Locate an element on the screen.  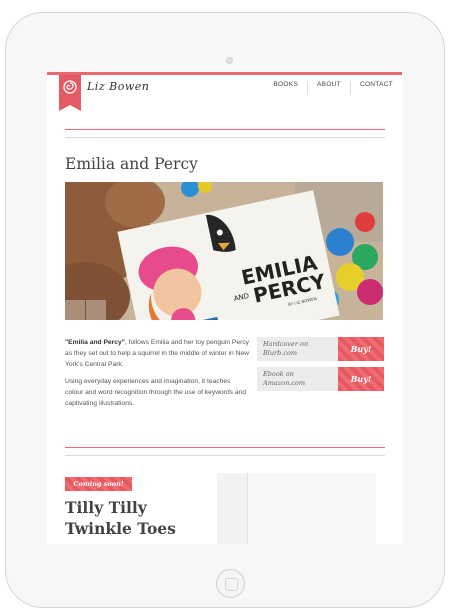
gallery-thumbnails is located at coordinates (85, 310).